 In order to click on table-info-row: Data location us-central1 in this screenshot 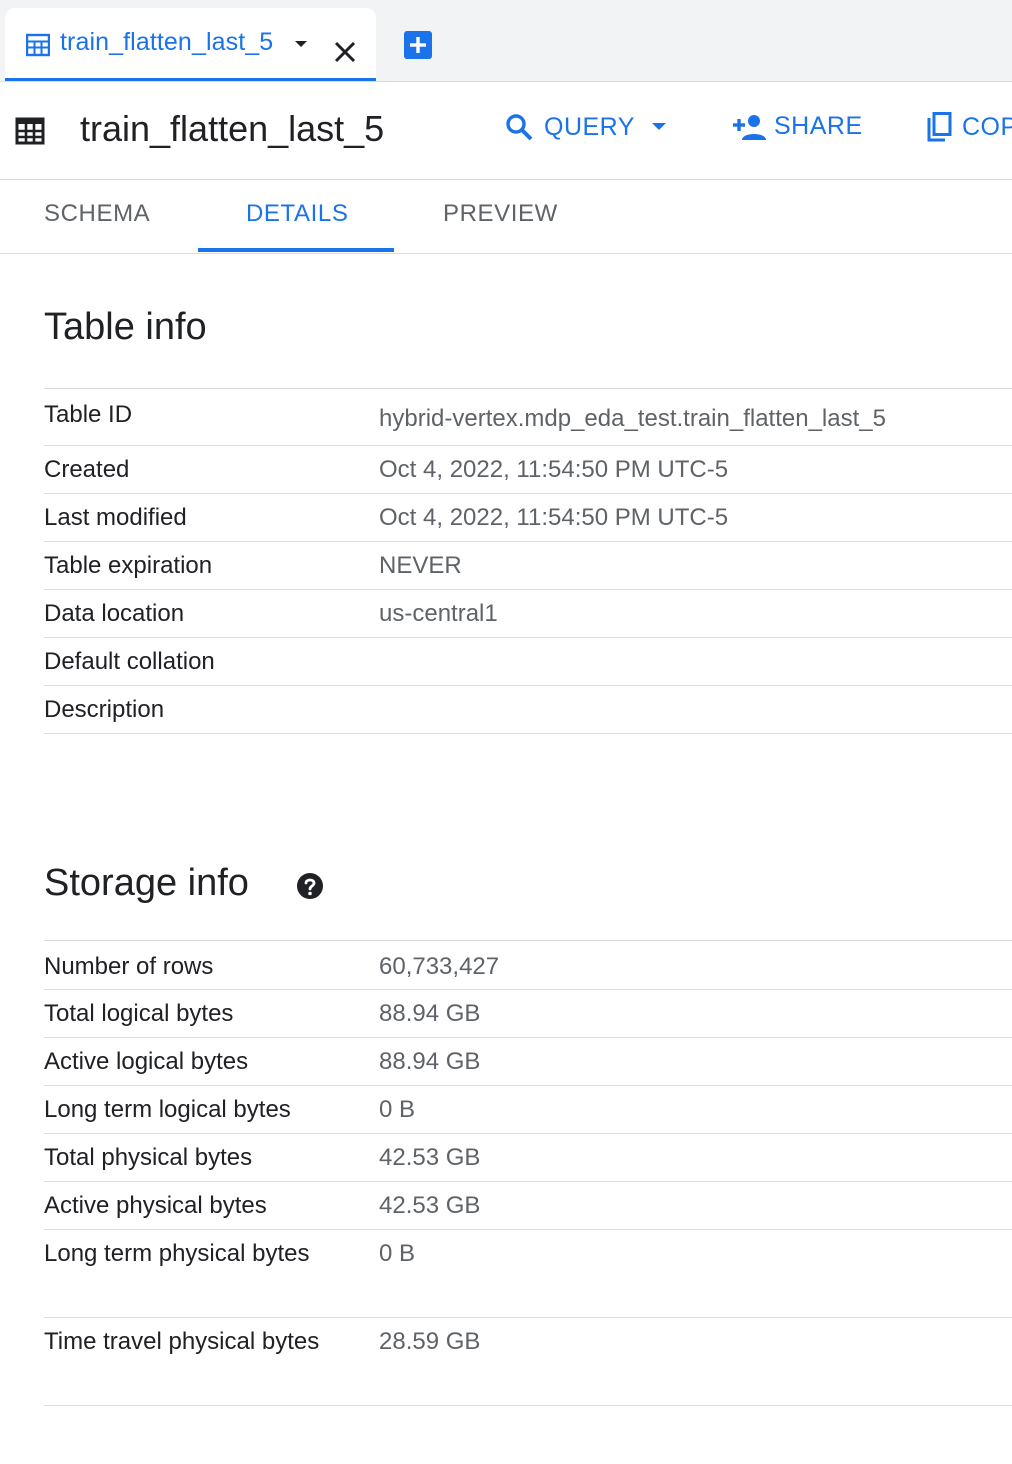, I will do `click(528, 614)`.